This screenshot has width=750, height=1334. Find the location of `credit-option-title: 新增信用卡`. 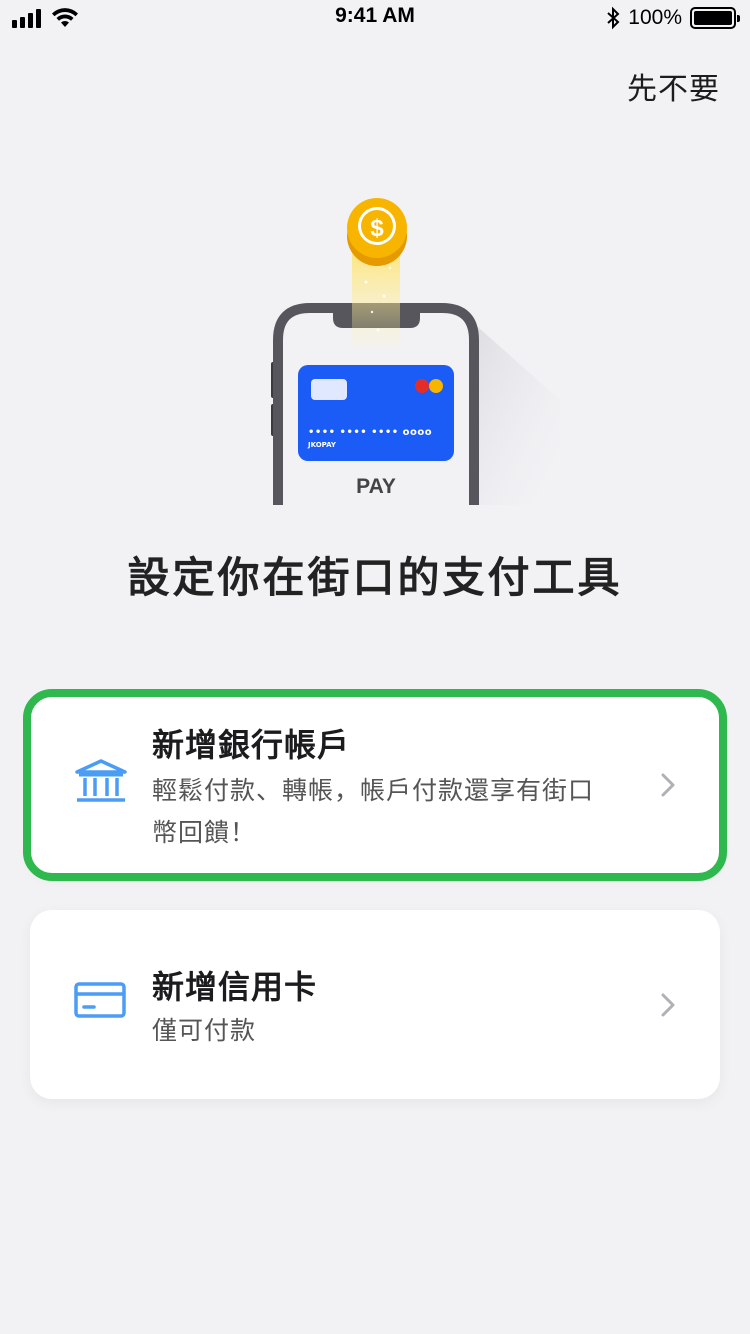

credit-option-title: 新增信用卡 is located at coordinates (235, 987).